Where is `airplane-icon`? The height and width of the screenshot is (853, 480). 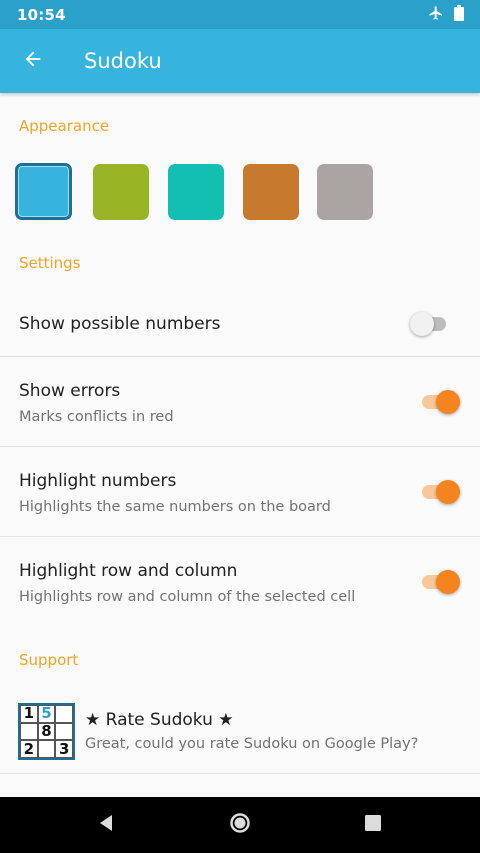 airplane-icon is located at coordinates (436, 15).